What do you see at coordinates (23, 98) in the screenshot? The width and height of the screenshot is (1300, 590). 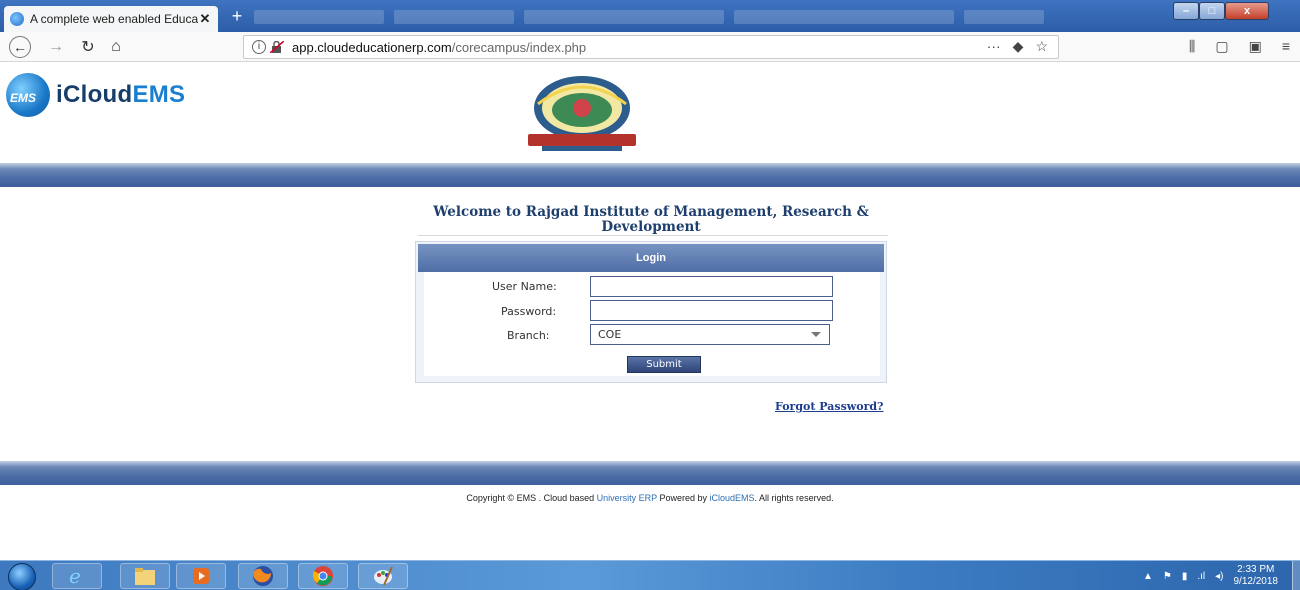 I see `logo-mark-text: EMS` at bounding box center [23, 98].